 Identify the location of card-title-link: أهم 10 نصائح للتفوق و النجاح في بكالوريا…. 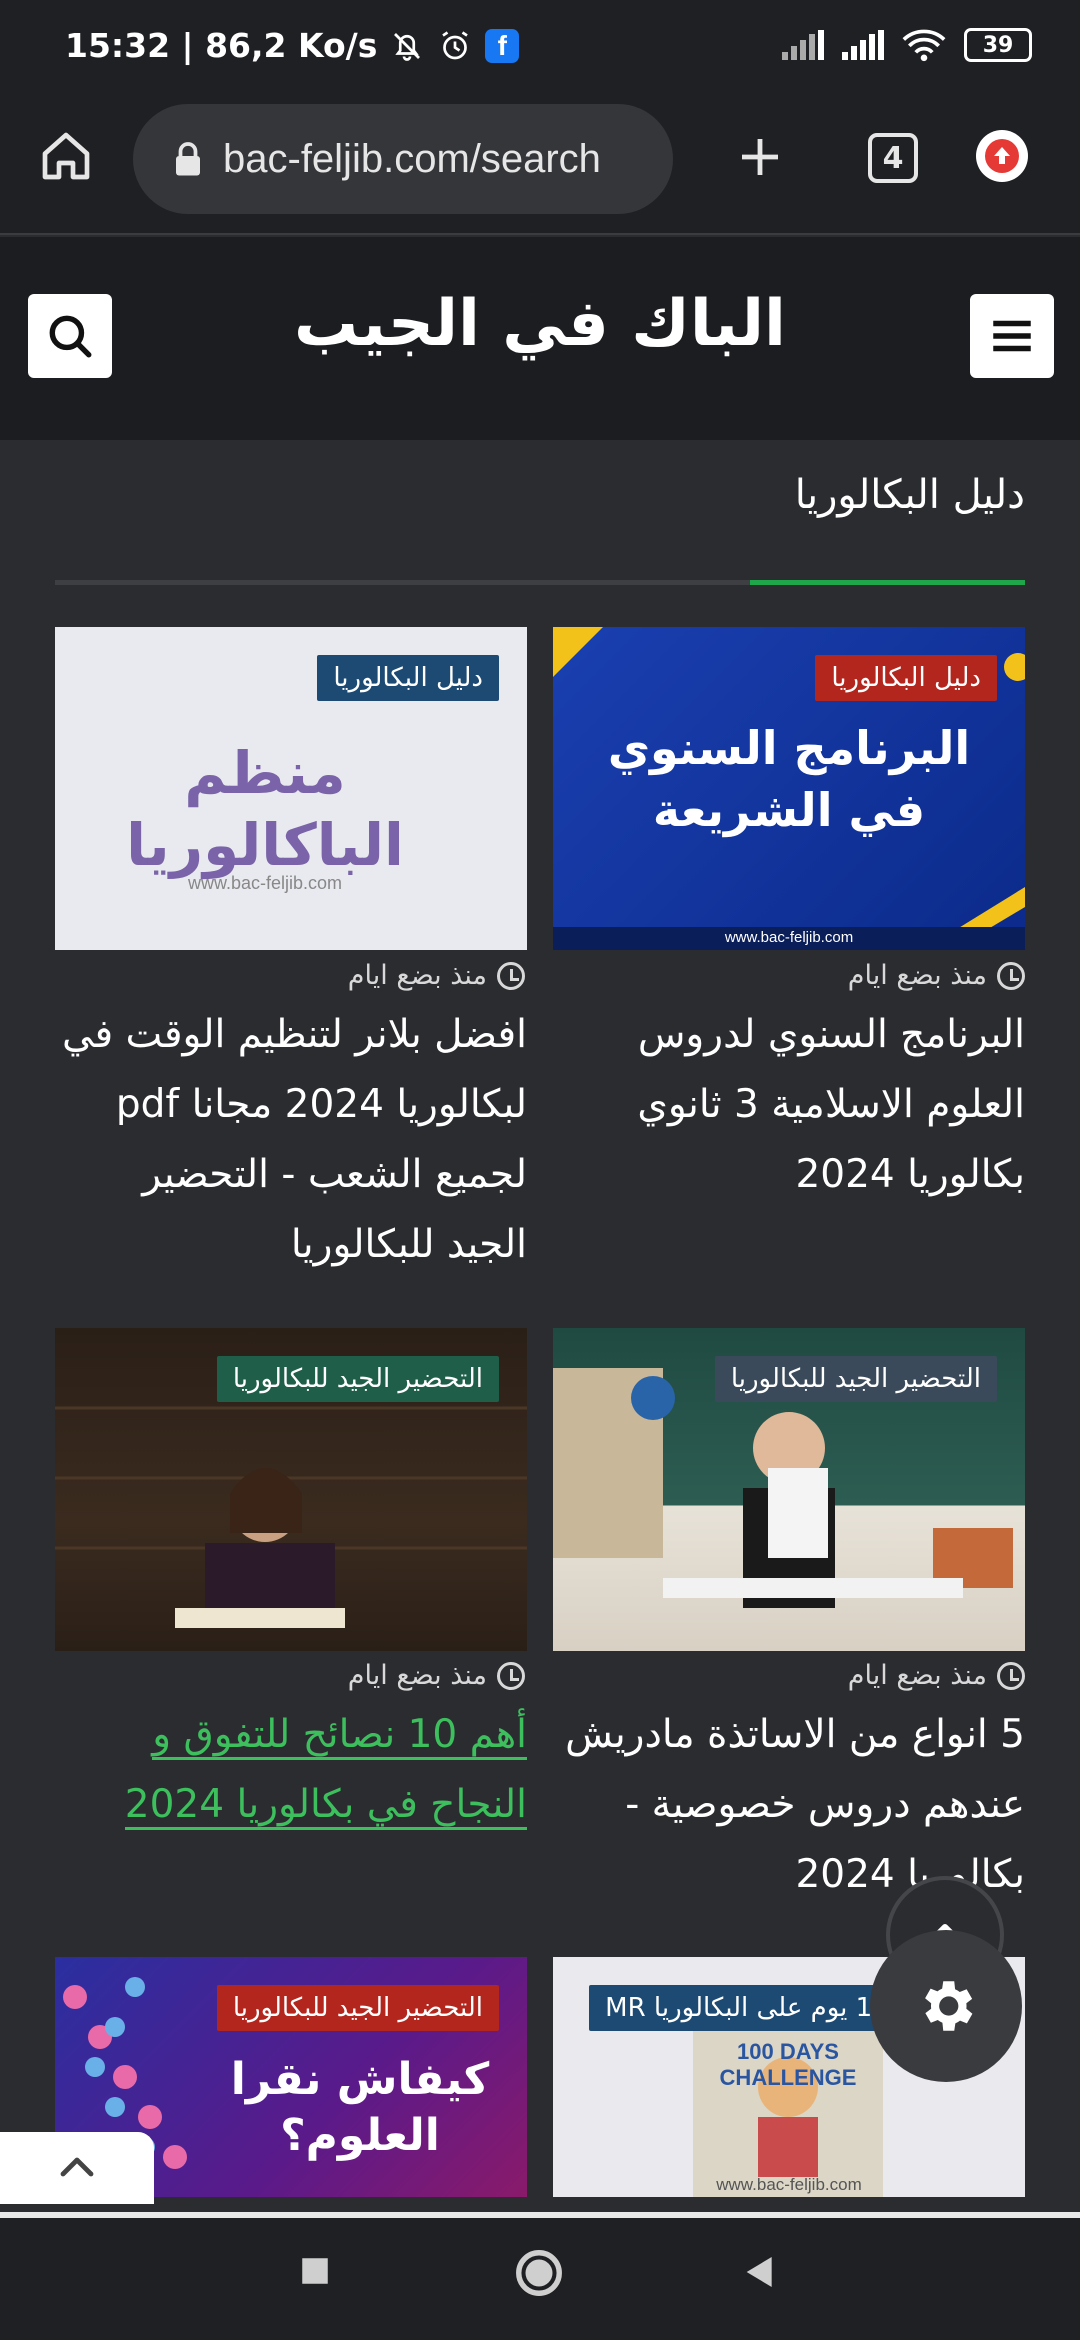
(291, 1770).